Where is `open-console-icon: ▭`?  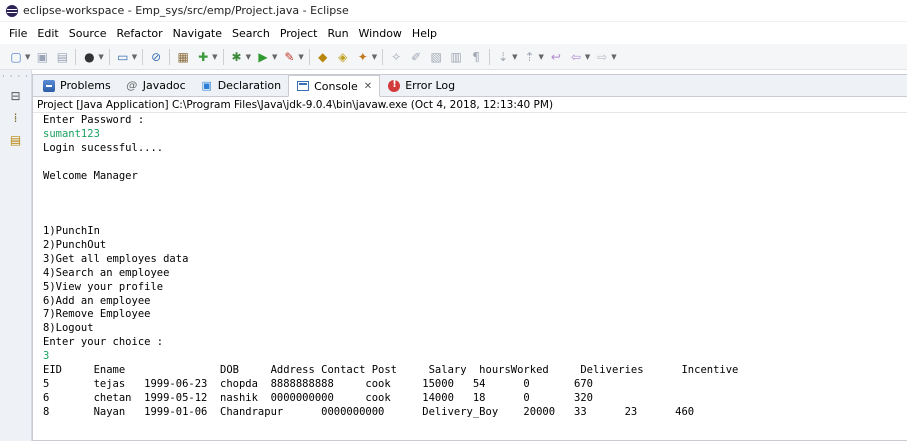
open-console-icon: ▭ is located at coordinates (123, 57).